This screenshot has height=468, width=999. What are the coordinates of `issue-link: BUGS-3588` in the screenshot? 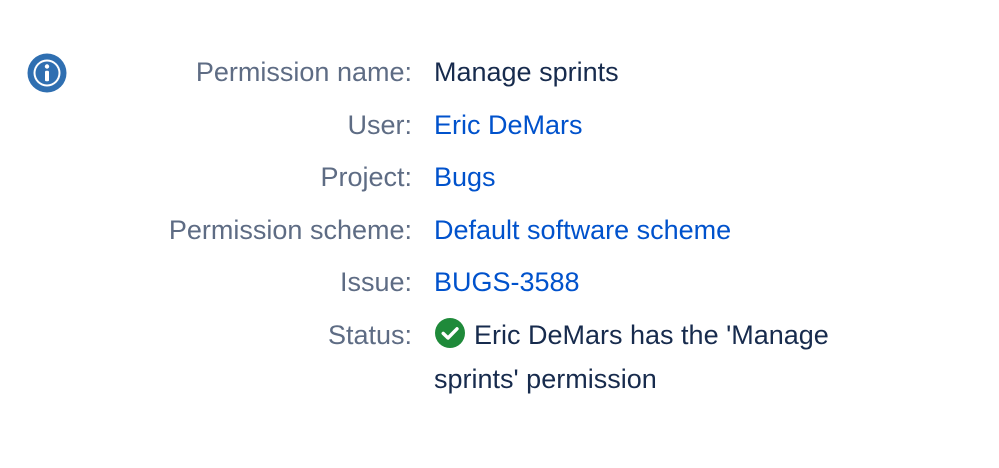 It's located at (507, 282).